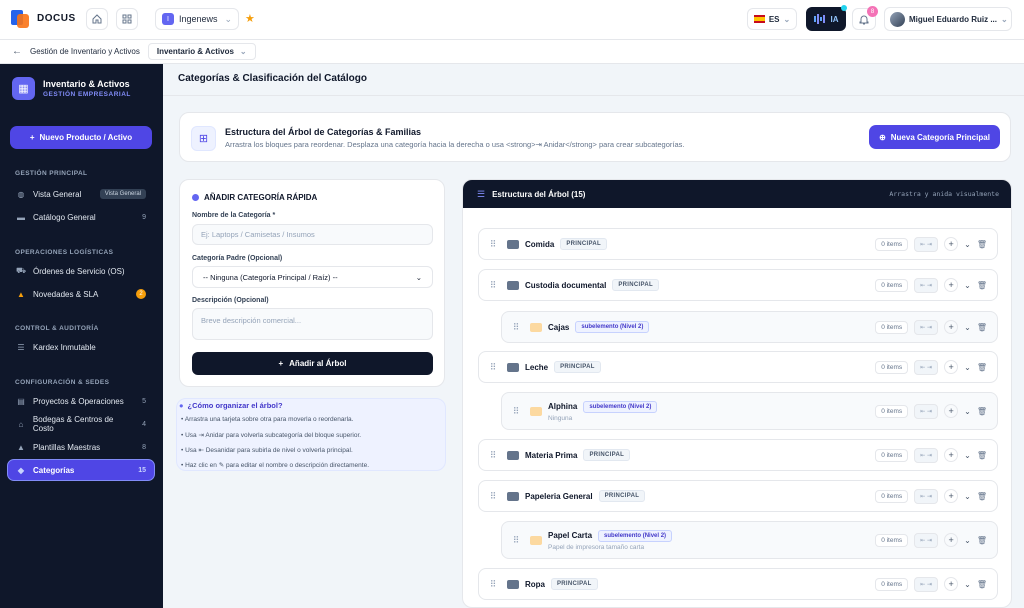  Describe the element at coordinates (738, 584) in the screenshot. I see `tree-row: ⠿ Ropa PRINCIPAL 0 items ⇤ ⇥ + ⌄ 🗑` at that location.